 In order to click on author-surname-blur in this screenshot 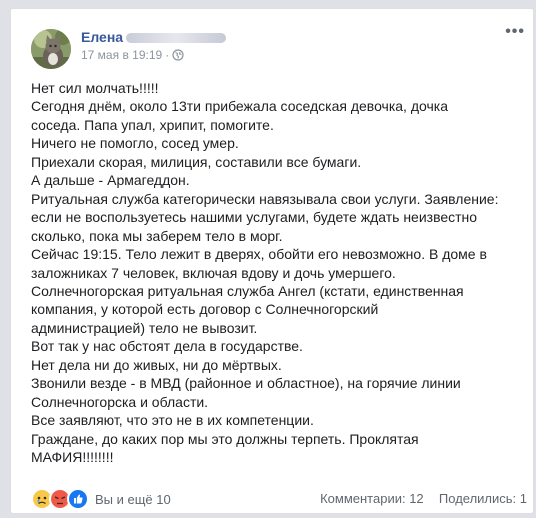, I will do `click(176, 38)`.